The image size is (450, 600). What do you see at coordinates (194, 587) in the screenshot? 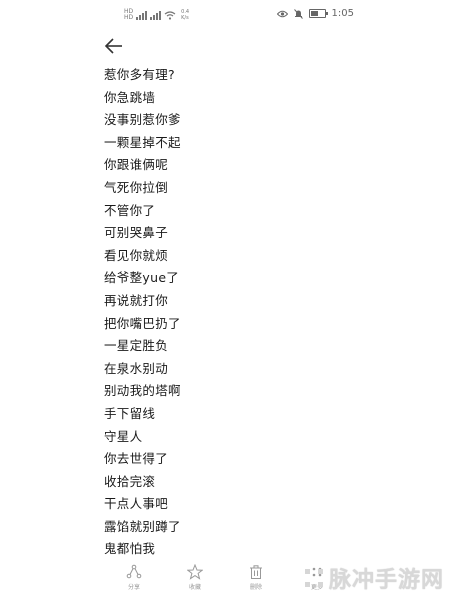
I see `favorite-label: 收藏` at bounding box center [194, 587].